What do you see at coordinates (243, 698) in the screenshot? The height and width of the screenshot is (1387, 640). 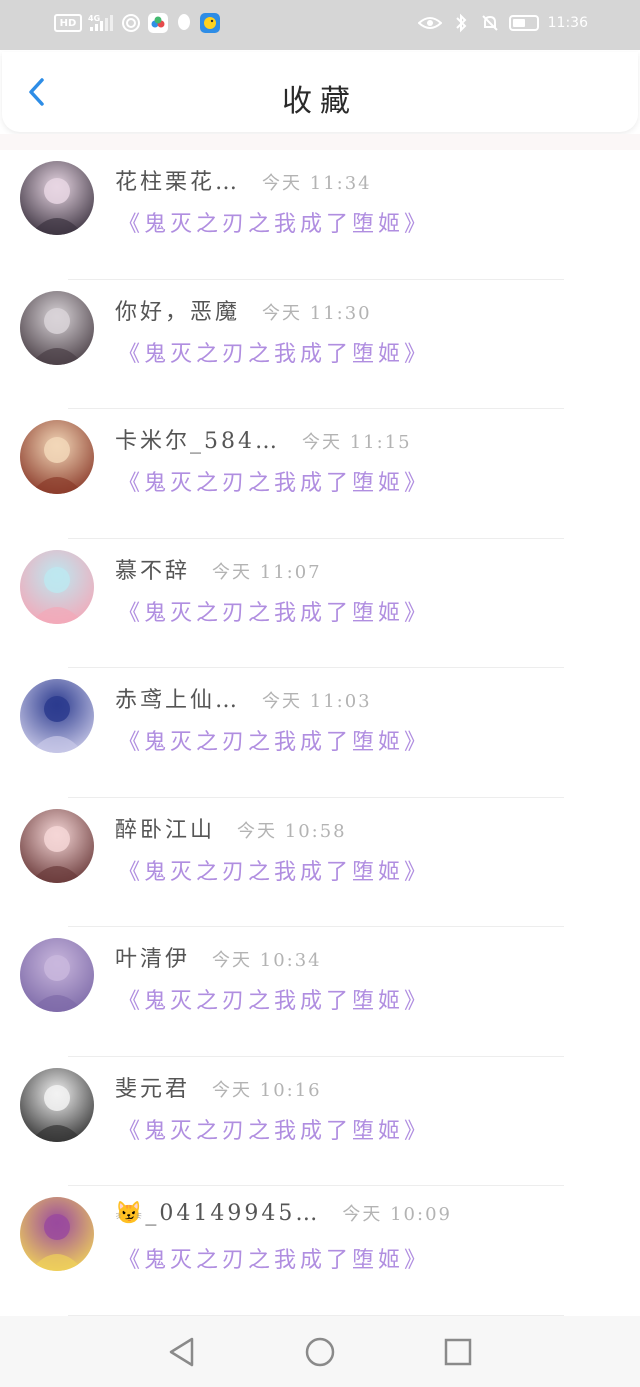 I see `item-header-row: 赤鸢上仙… 今天 11:03` at bounding box center [243, 698].